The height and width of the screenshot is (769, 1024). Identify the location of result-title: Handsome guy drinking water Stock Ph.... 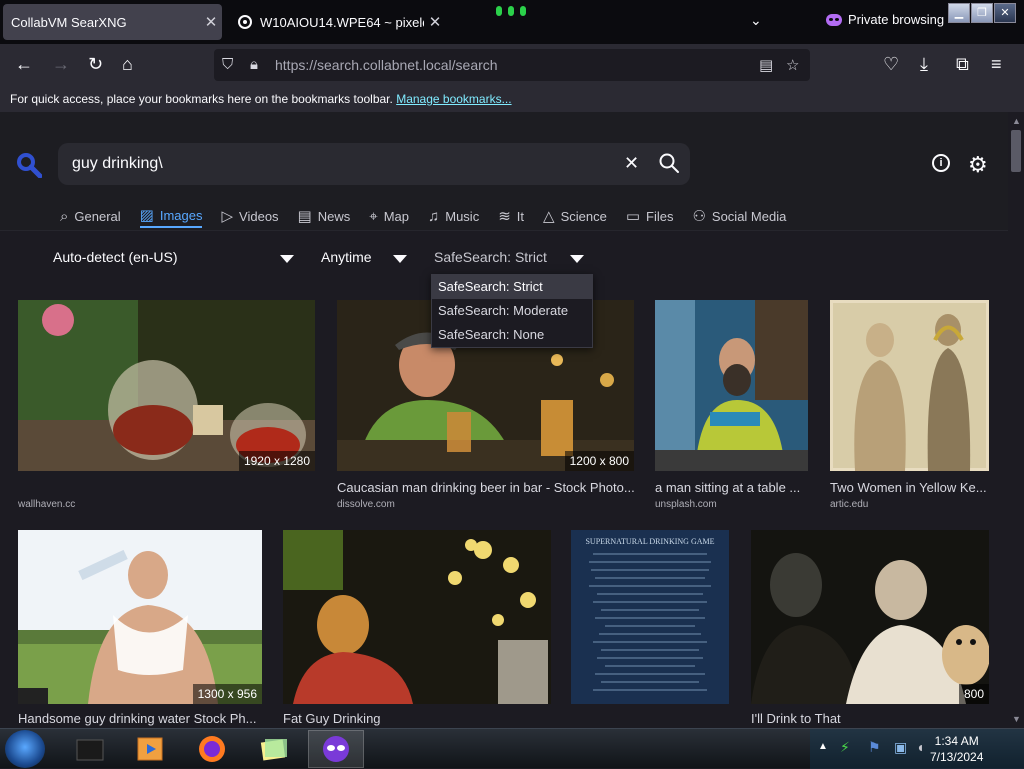
(140, 718).